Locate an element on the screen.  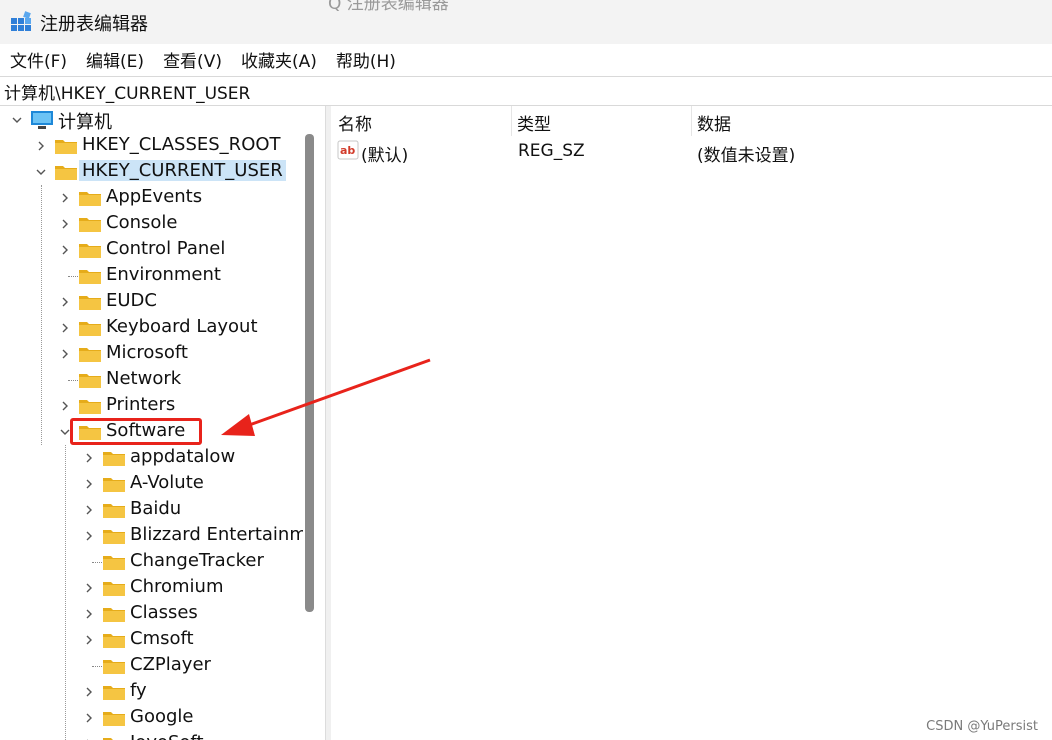
tree-item-environment: Environment is located at coordinates (150, 276).